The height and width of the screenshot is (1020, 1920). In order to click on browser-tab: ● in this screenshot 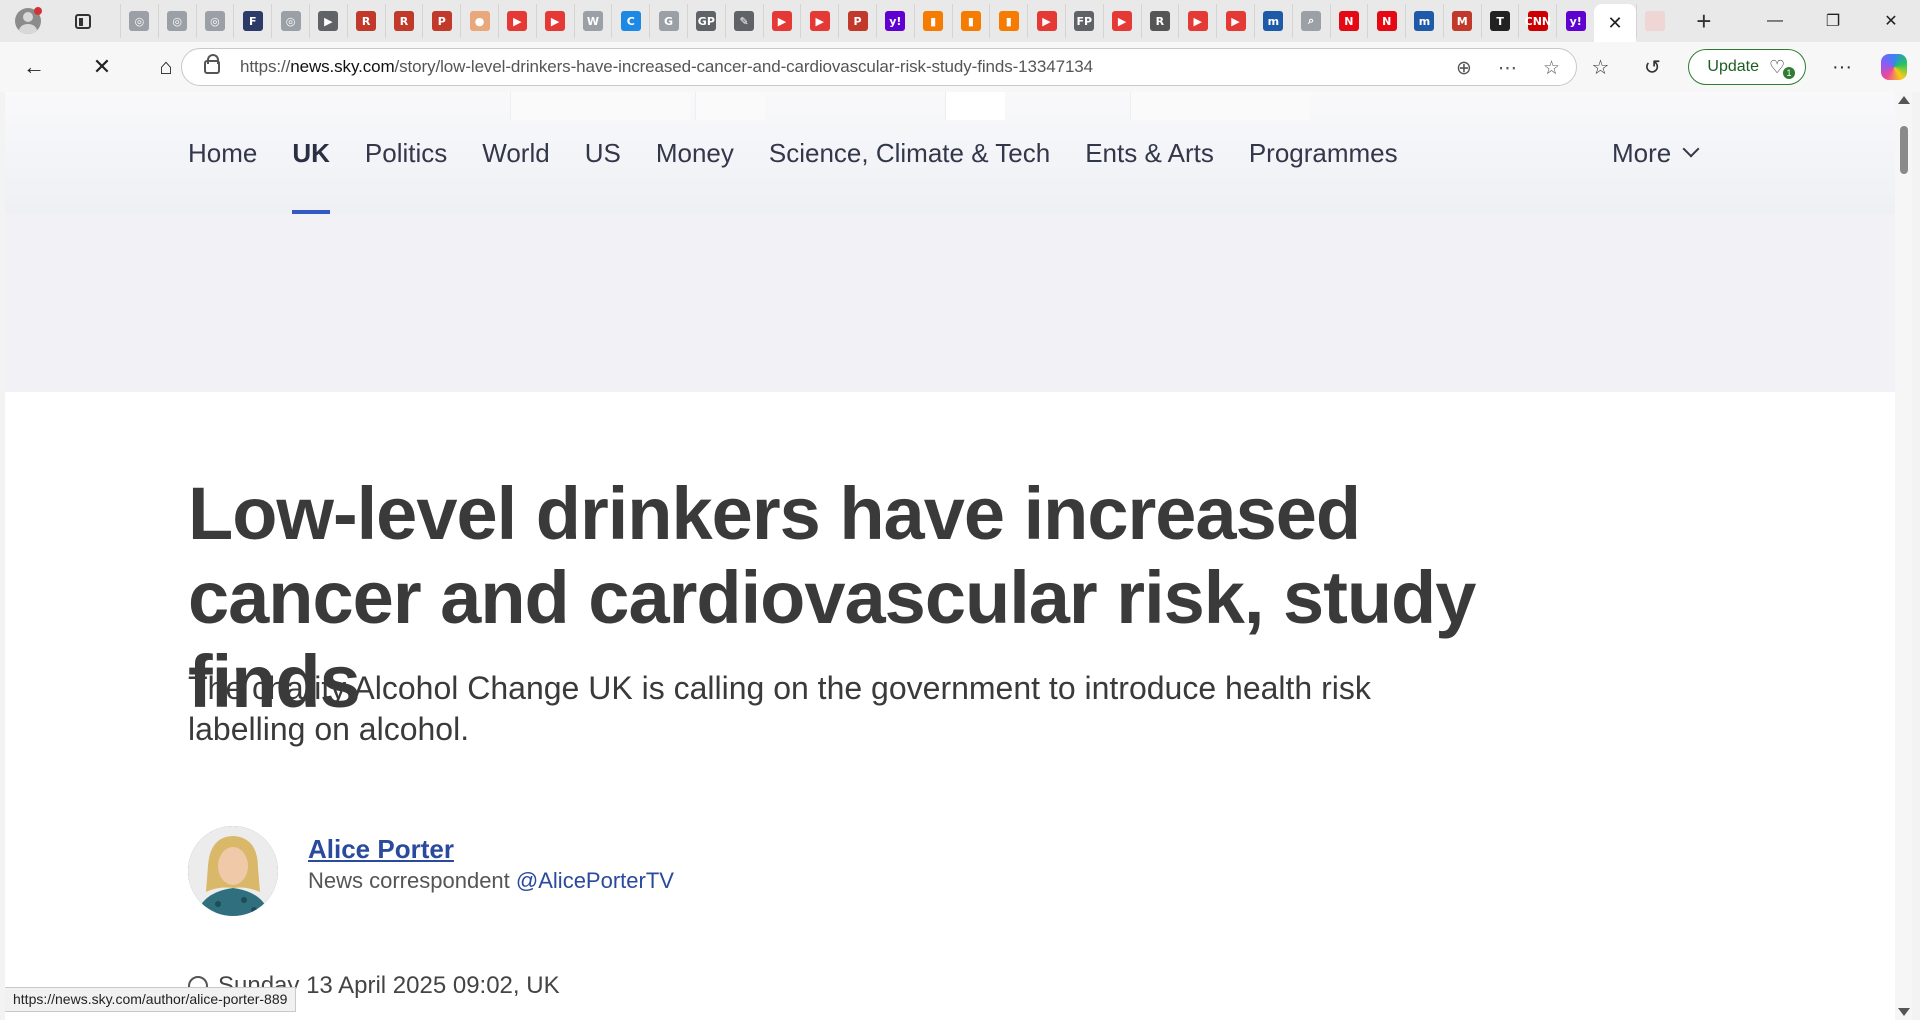, I will do `click(479, 21)`.